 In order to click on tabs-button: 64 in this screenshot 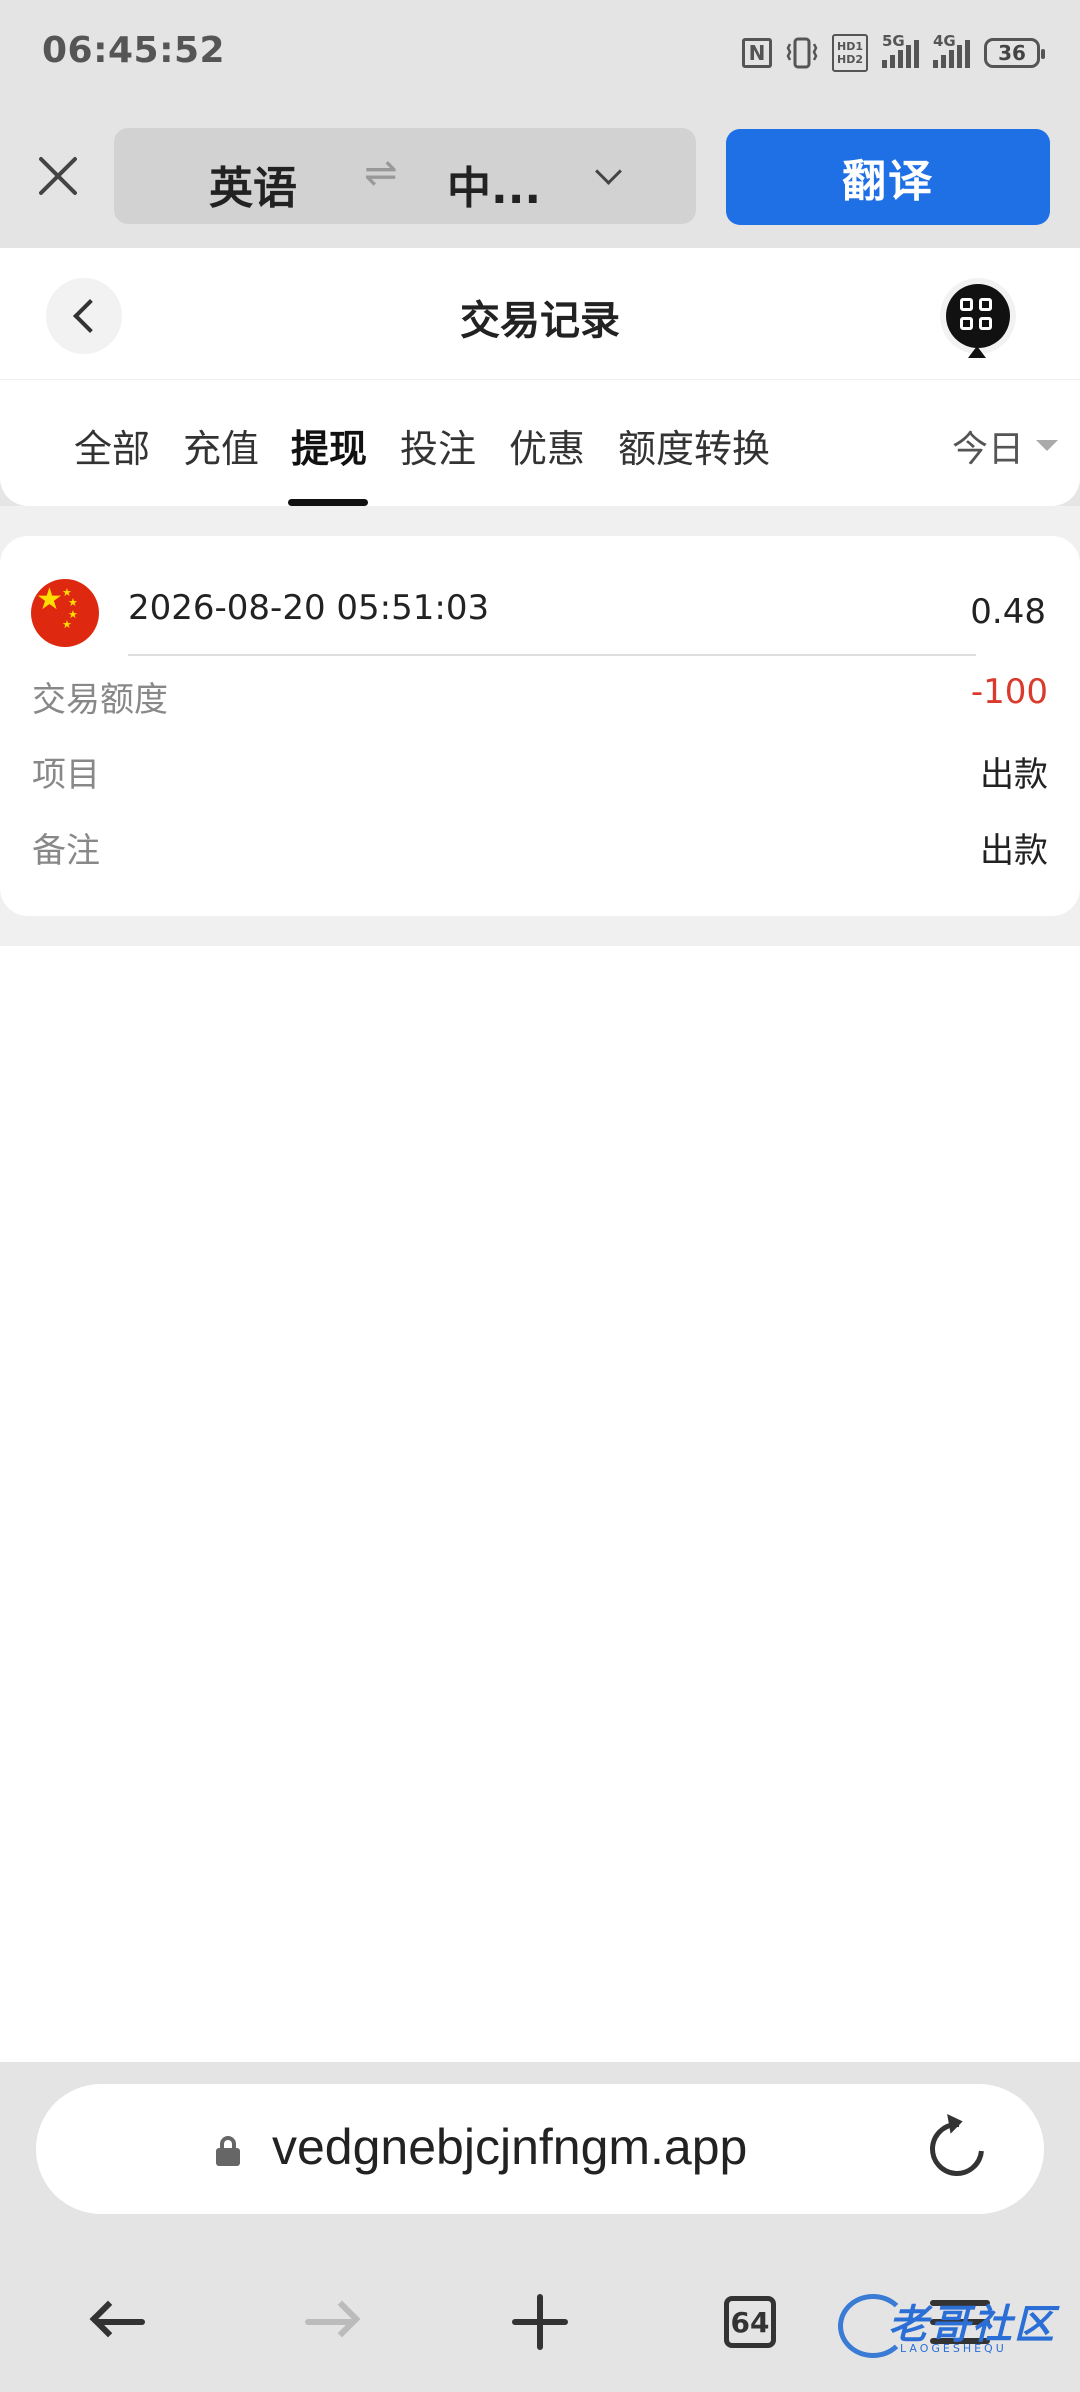, I will do `click(750, 2322)`.